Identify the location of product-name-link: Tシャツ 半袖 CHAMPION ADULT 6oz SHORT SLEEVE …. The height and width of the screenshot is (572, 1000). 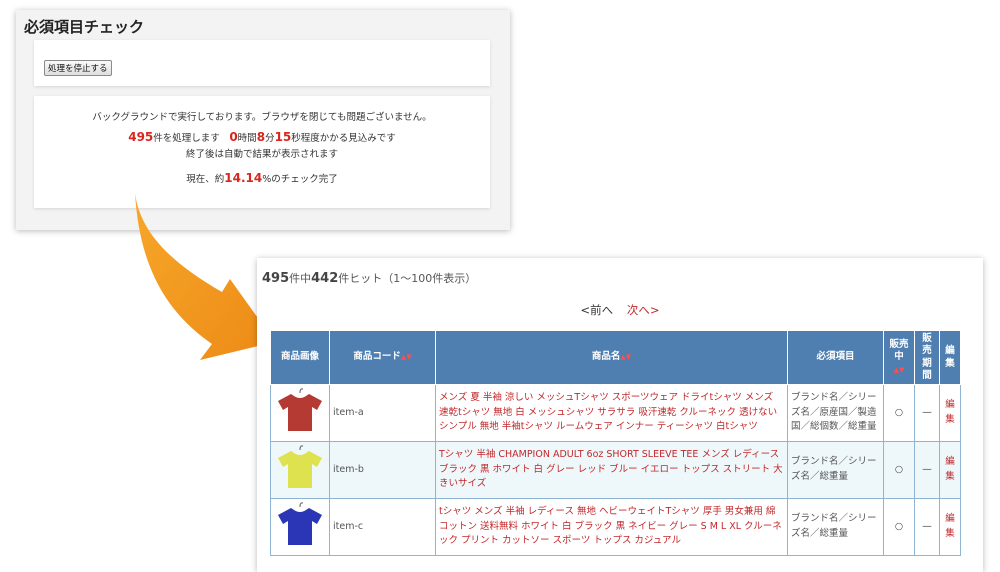
(611, 470).